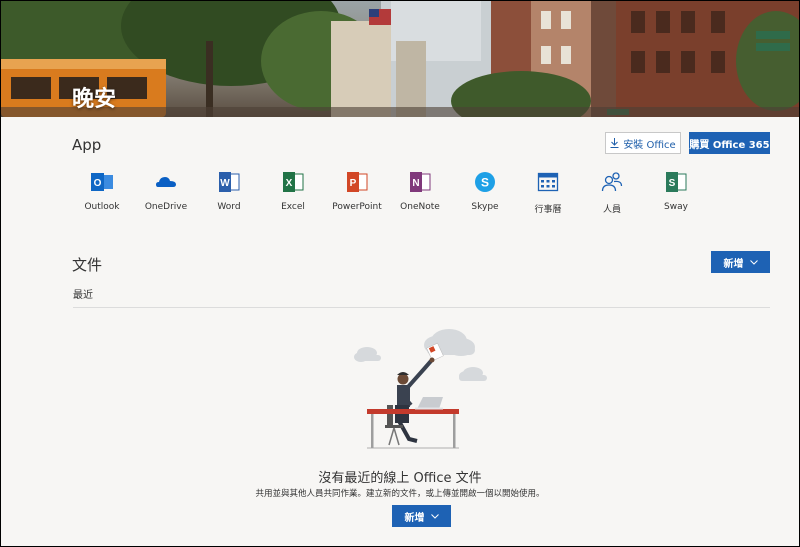 The height and width of the screenshot is (547, 800). I want to click on empty-state-new-label: 新增, so click(414, 518).